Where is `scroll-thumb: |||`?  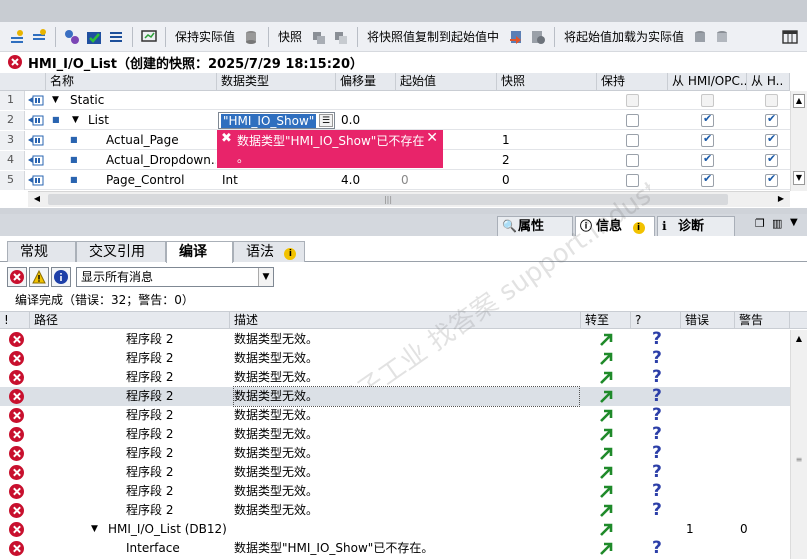 scroll-thumb: ||| is located at coordinates (388, 199).